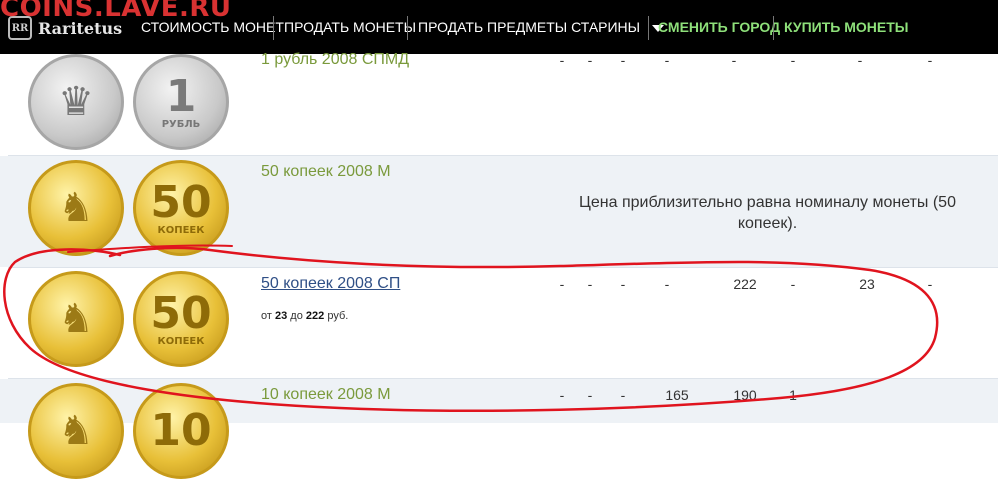 The image size is (998, 479). Describe the element at coordinates (304, 316) in the screenshot. I see `price-range: от 23 до 222 руб.` at that location.